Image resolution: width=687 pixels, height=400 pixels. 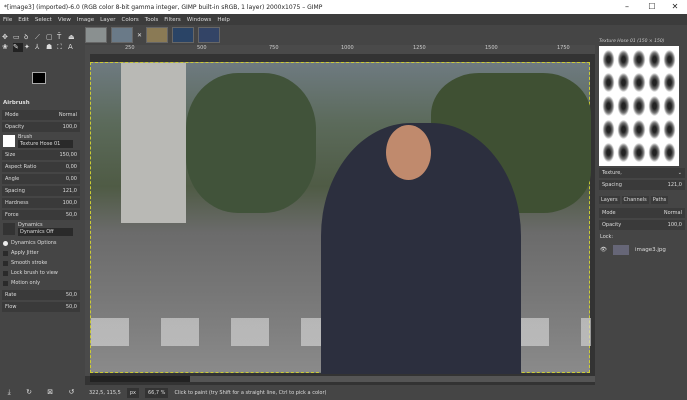 What do you see at coordinates (209, 35) in the screenshot?
I see `image-tab-active` at bounding box center [209, 35].